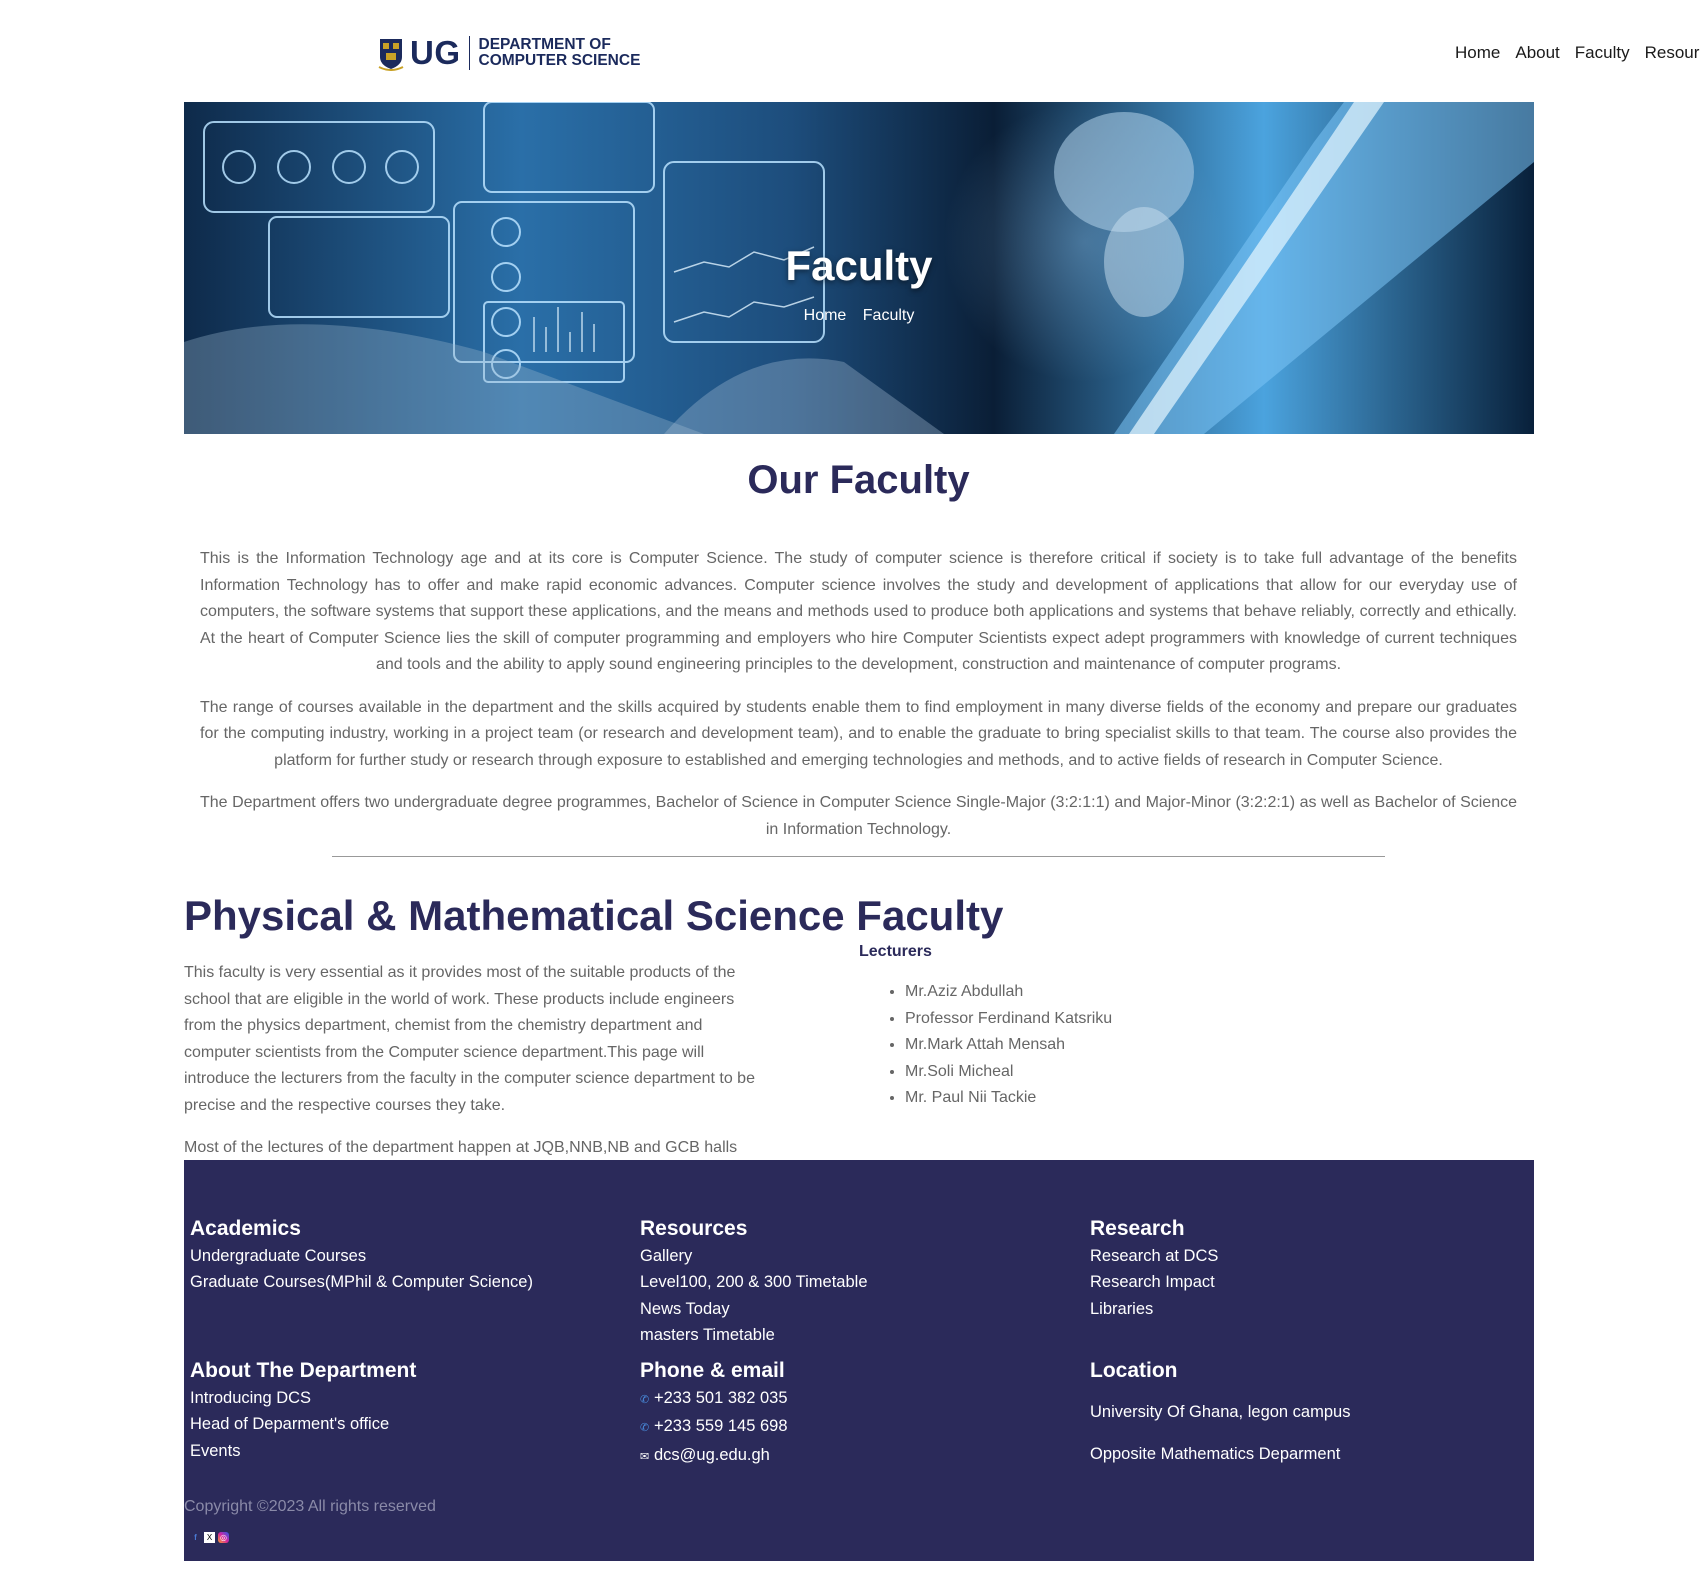  I want to click on social-links: f X ◎, so click(209, 1537).